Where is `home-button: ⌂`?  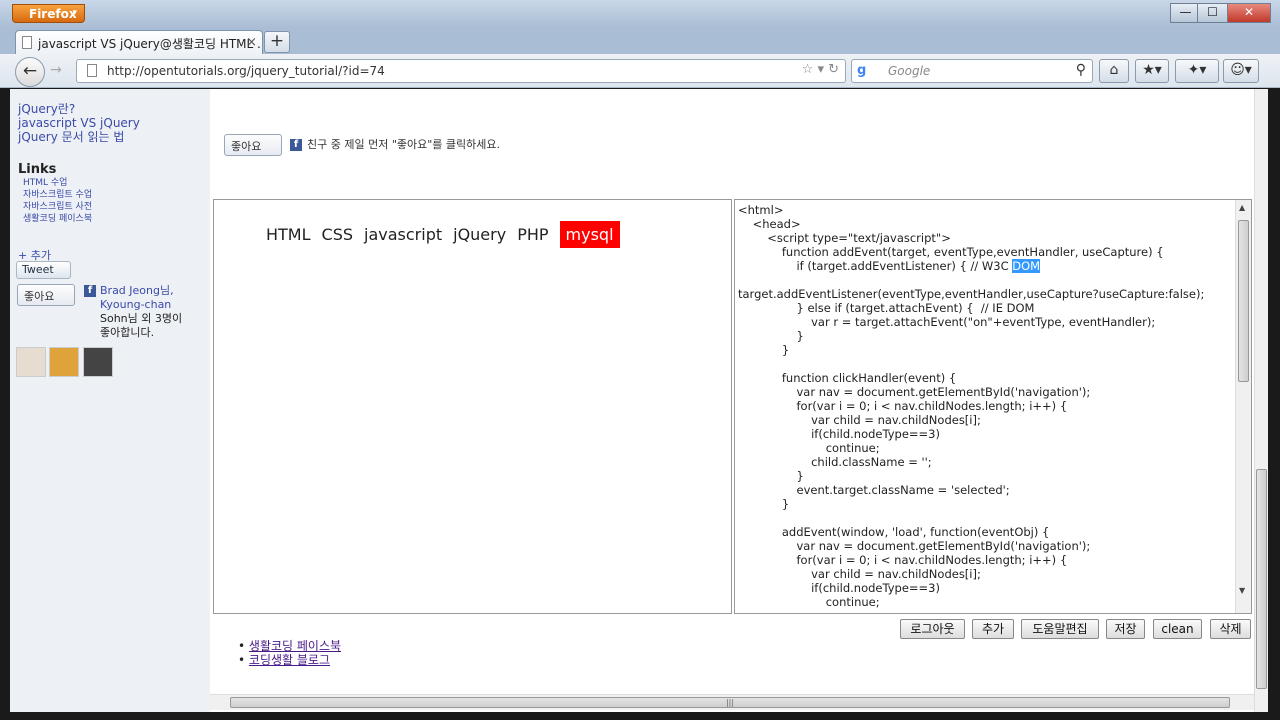
home-button: ⌂ is located at coordinates (1114, 71).